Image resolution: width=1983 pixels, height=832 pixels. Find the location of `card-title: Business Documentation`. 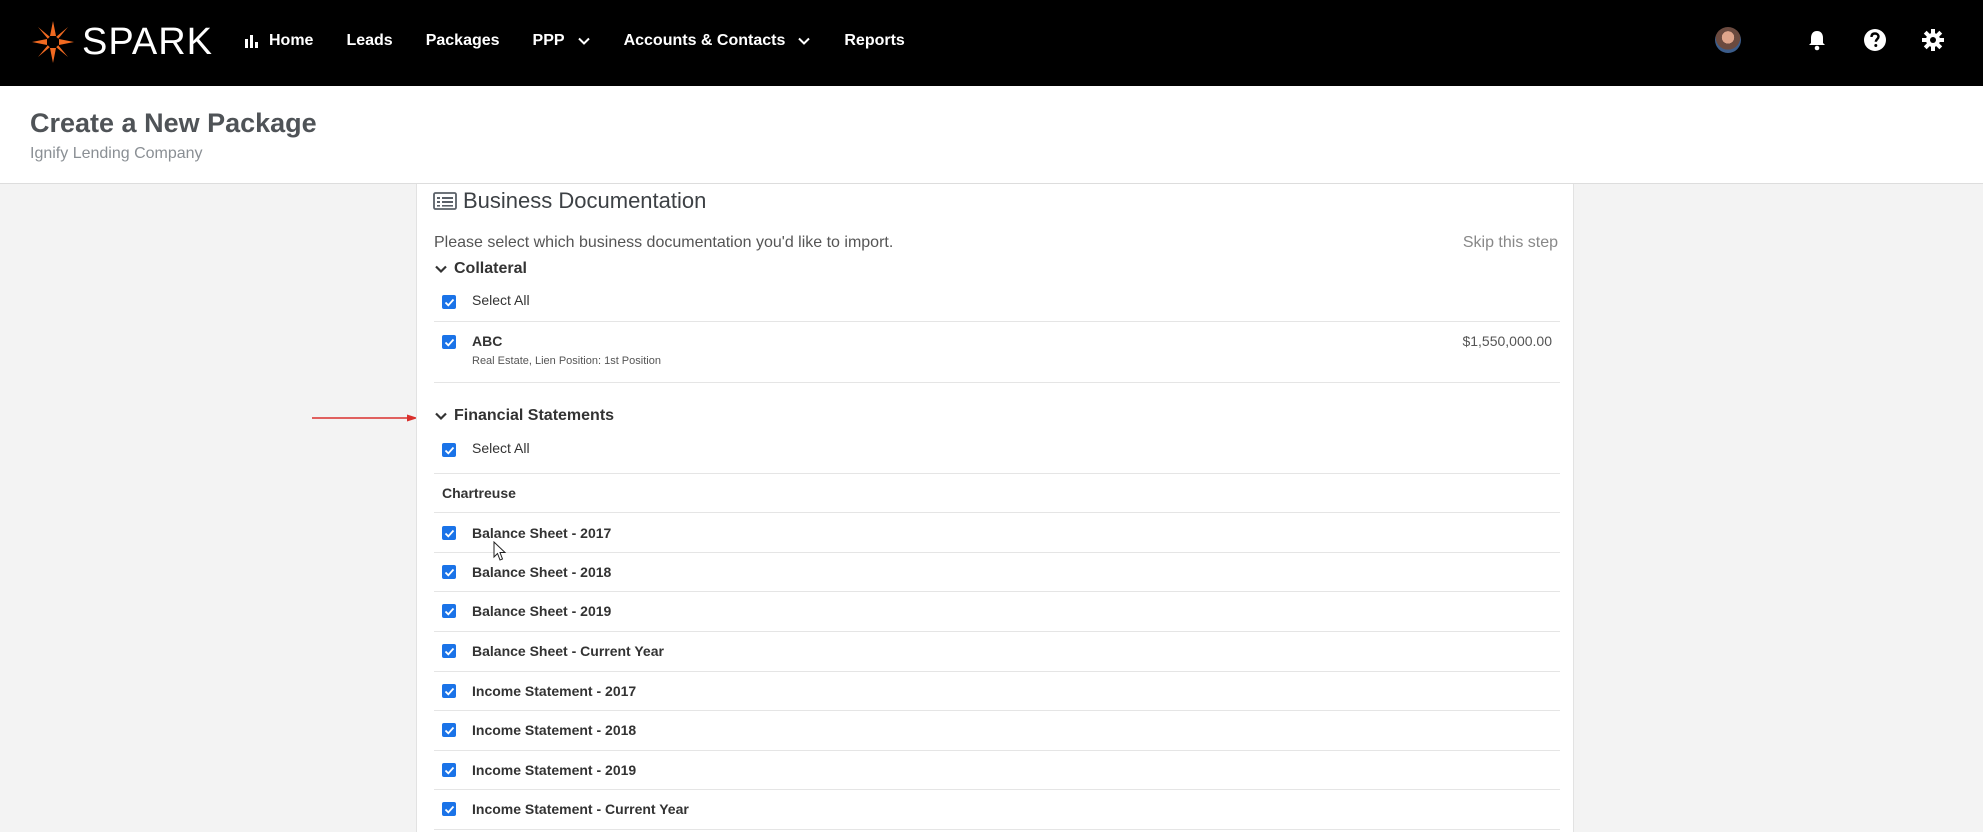

card-title: Business Documentation is located at coordinates (585, 200).